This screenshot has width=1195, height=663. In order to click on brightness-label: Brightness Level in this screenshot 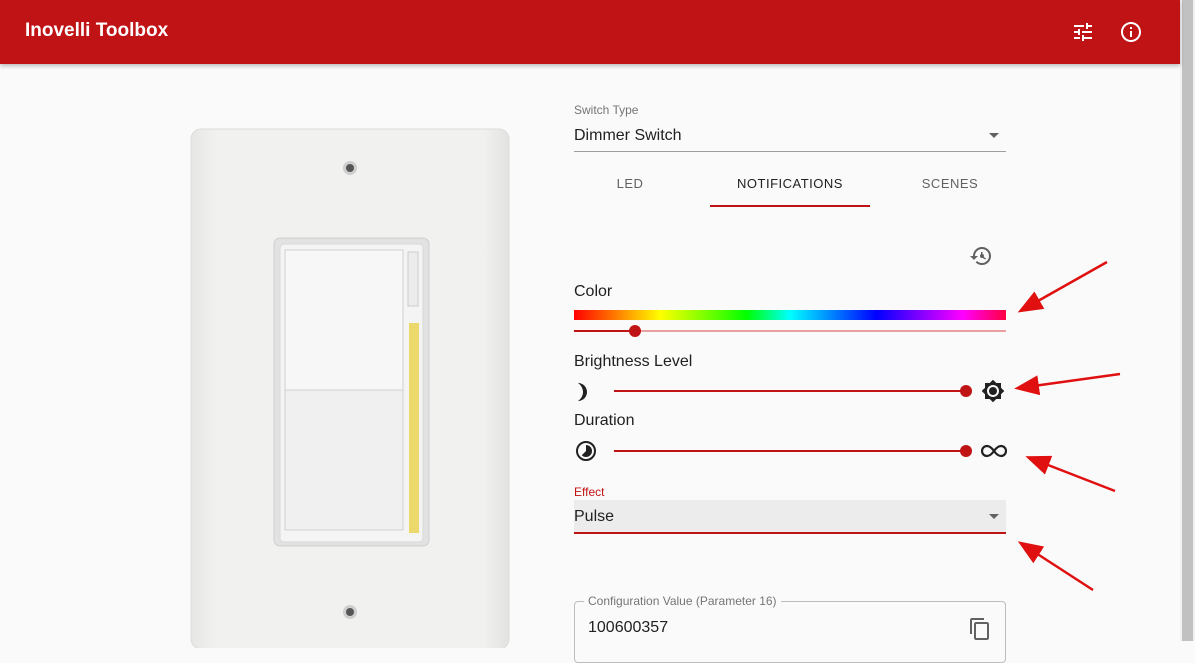, I will do `click(633, 361)`.